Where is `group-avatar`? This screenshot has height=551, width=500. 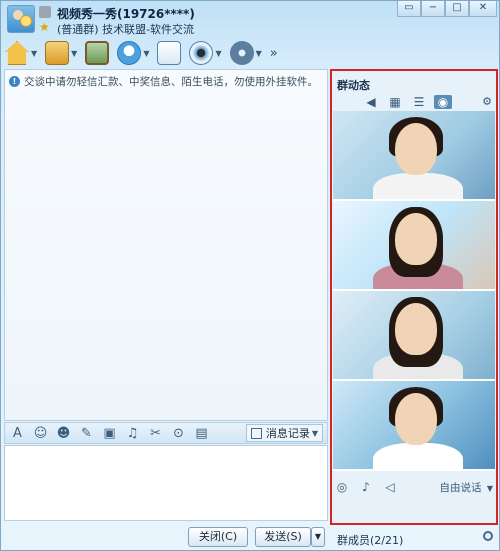
group-avatar is located at coordinates (21, 19).